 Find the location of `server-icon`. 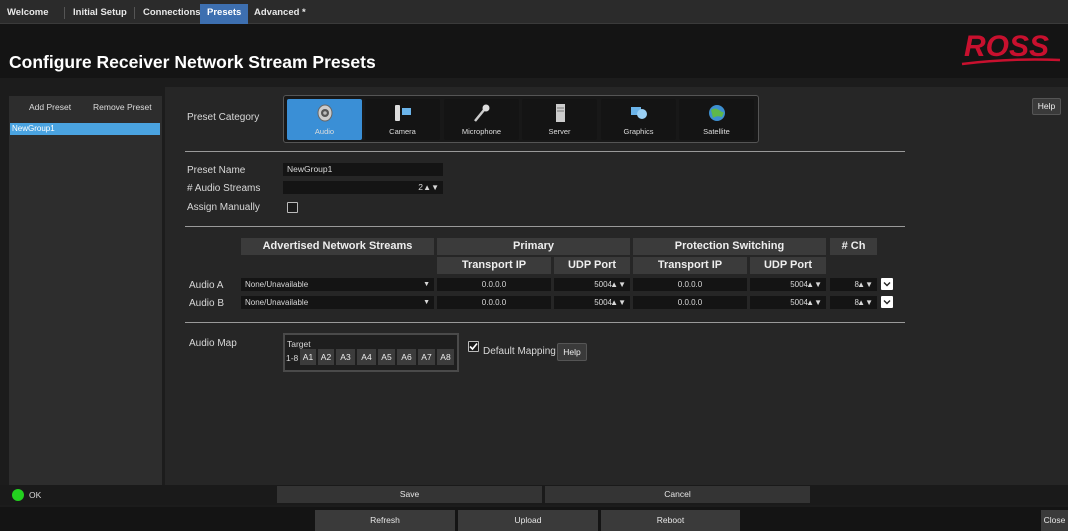

server-icon is located at coordinates (560, 113).